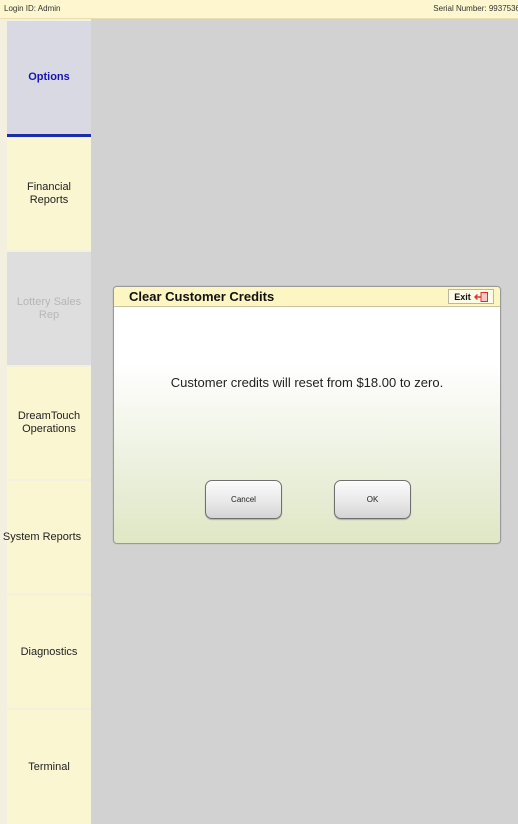  I want to click on sidebar-item-terminal: Terminal, so click(49, 767).